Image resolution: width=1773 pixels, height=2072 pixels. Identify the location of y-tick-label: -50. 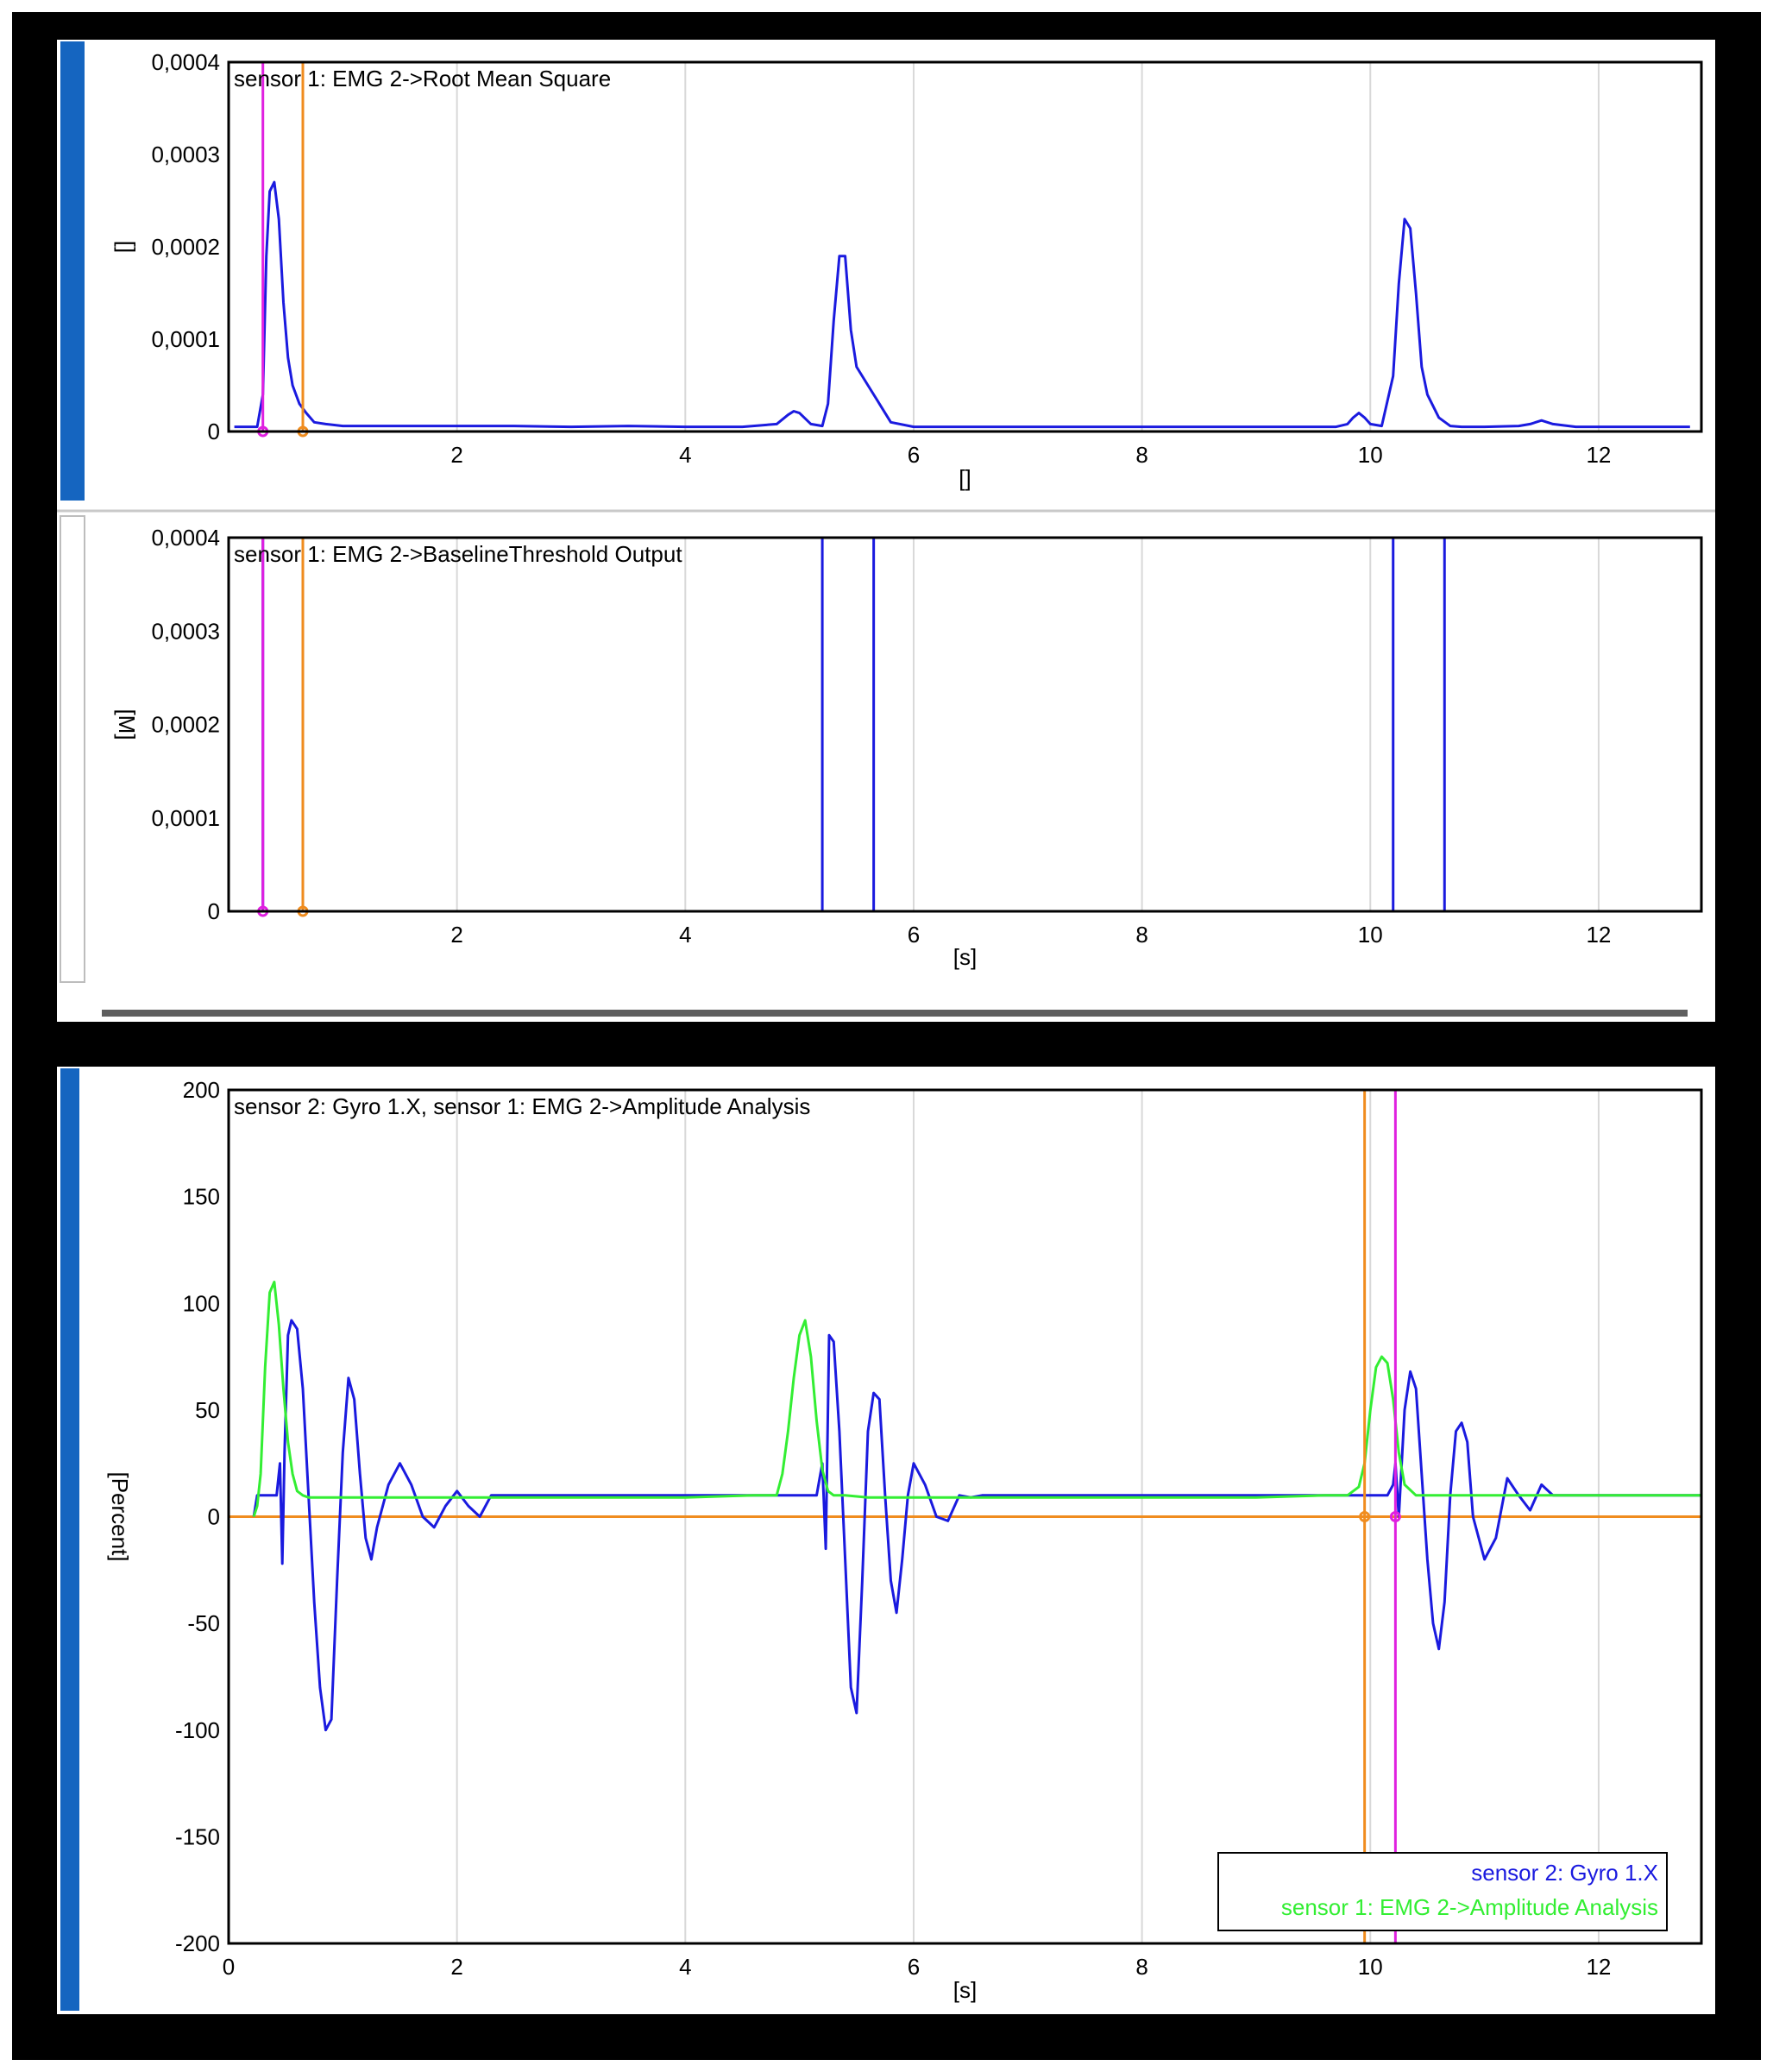
(203, 1623).